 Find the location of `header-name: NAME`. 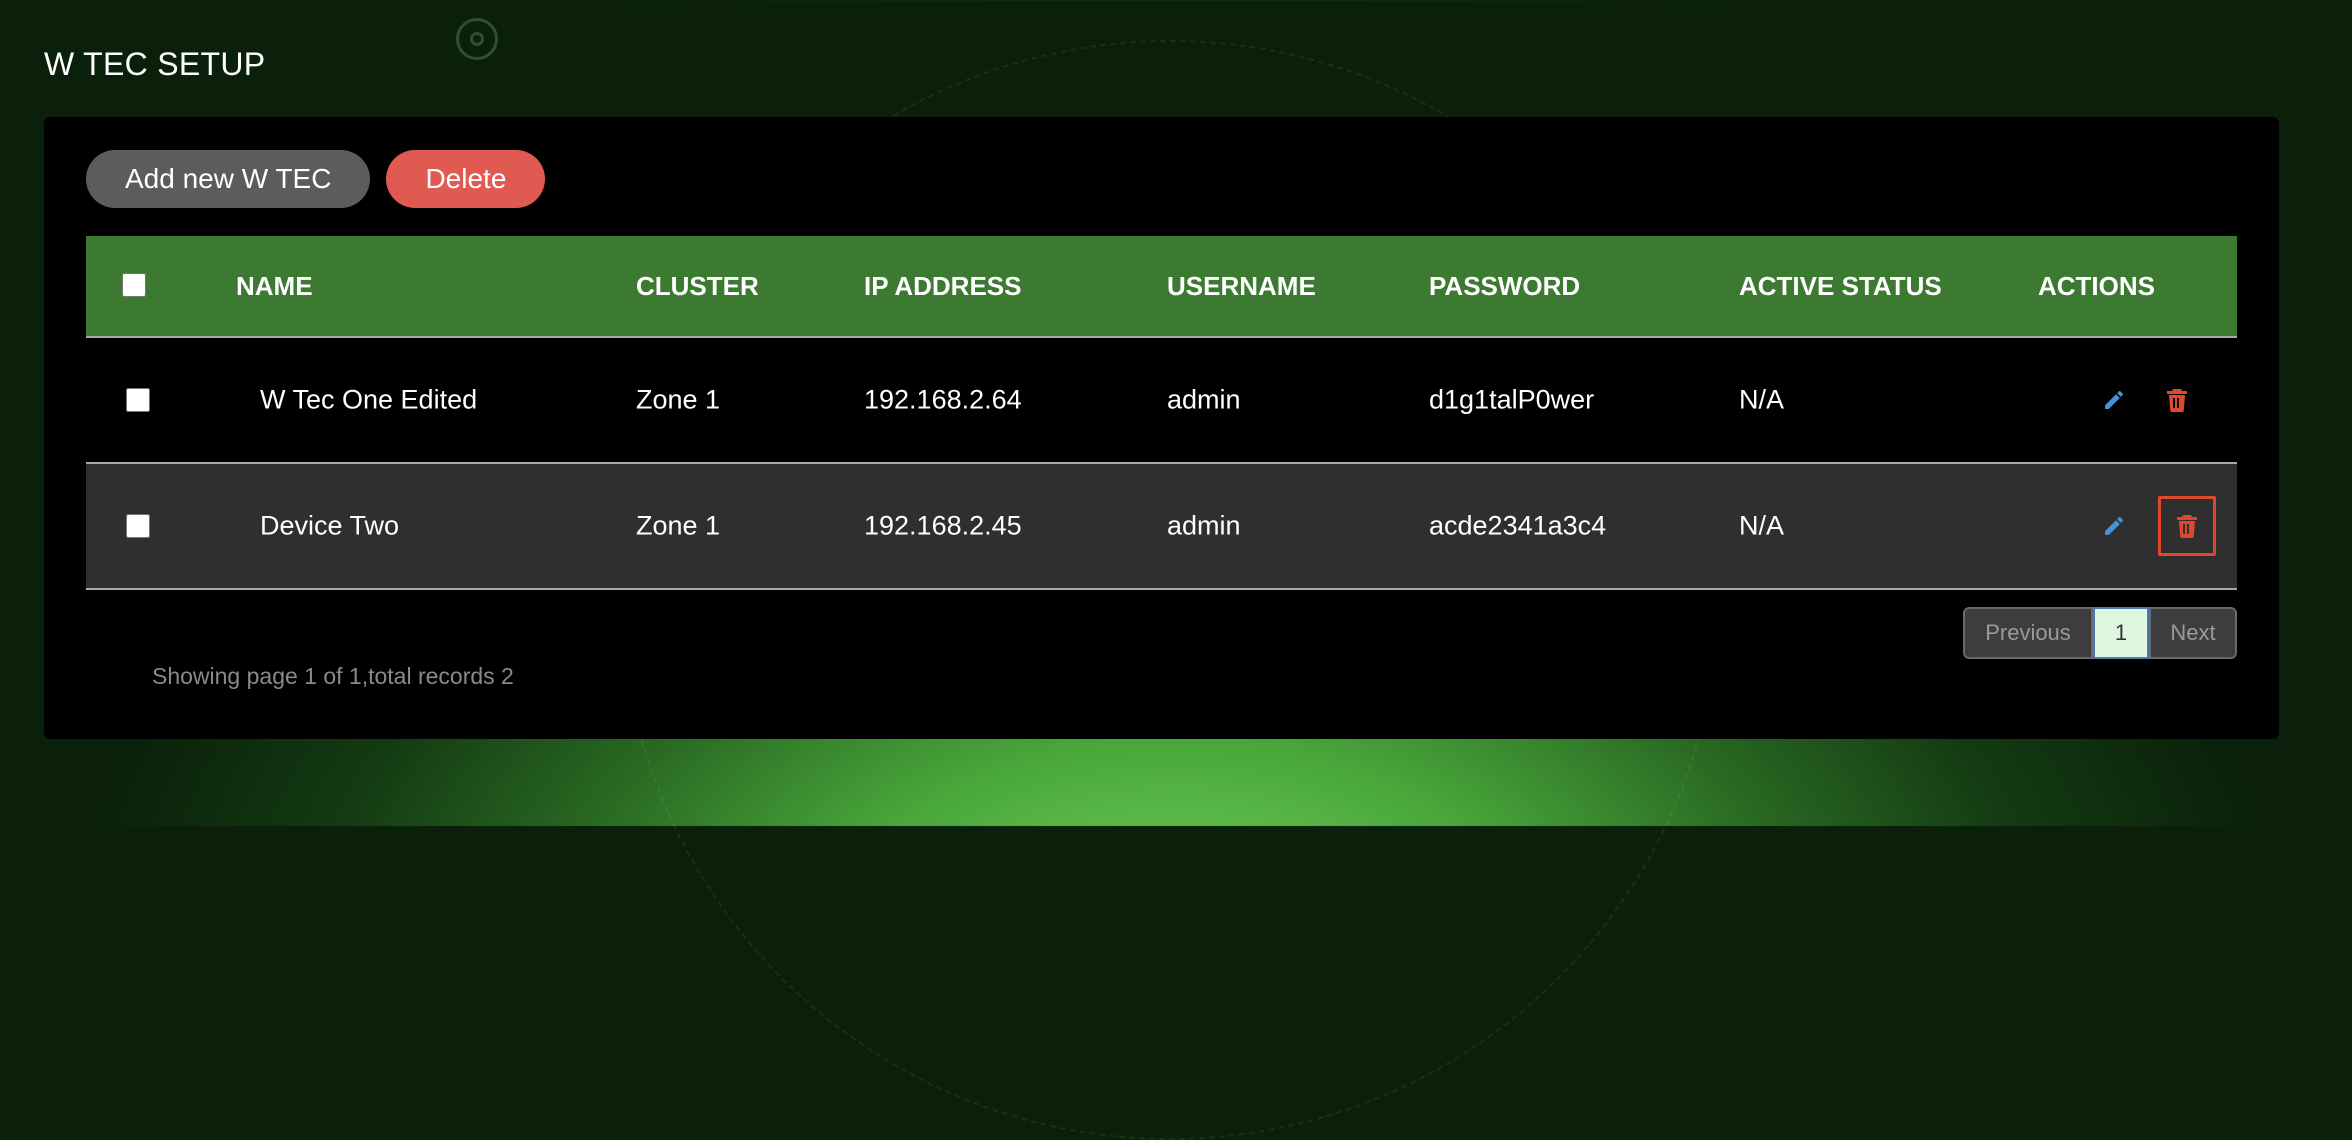

header-name: NAME is located at coordinates (274, 285).